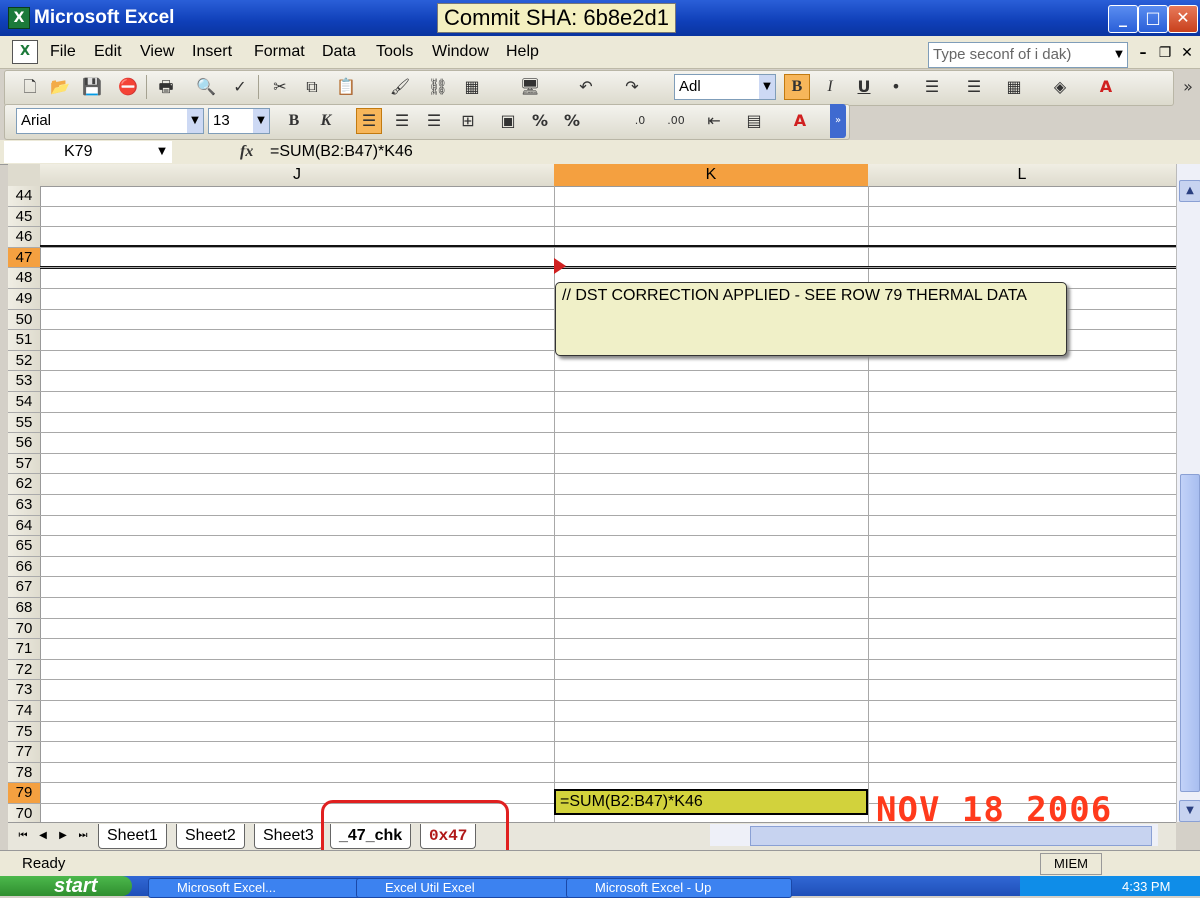 The width and height of the screenshot is (1200, 898). Describe the element at coordinates (1060, 87) in the screenshot. I see `fill-color-icon: ◈` at that location.